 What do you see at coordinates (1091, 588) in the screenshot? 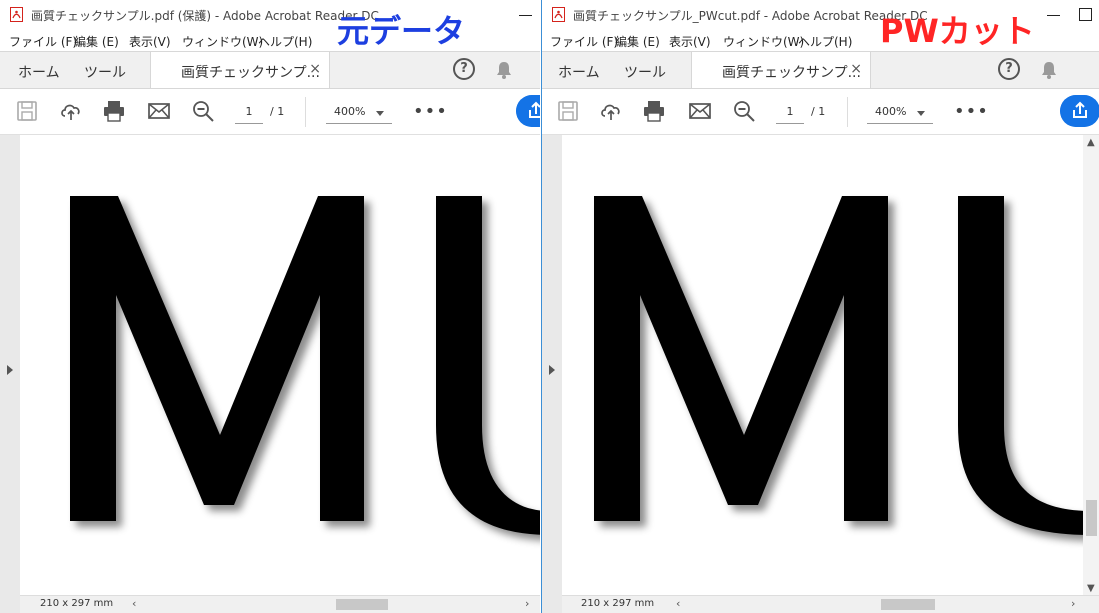
I see `scroll-down-icon: ▼` at bounding box center [1091, 588].